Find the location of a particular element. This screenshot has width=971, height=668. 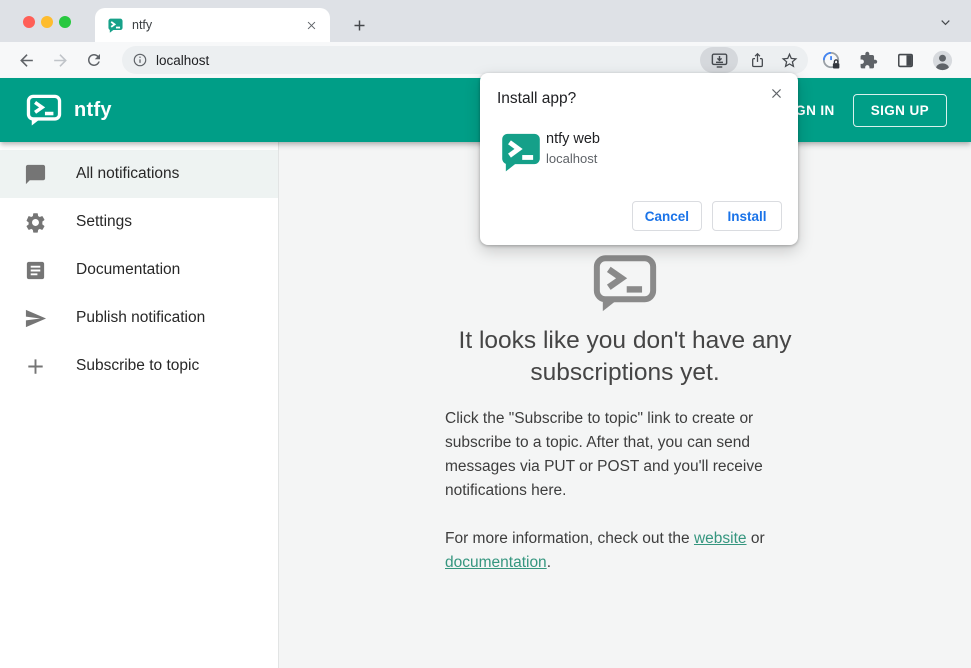

p2-middle-text: or is located at coordinates (755, 538).